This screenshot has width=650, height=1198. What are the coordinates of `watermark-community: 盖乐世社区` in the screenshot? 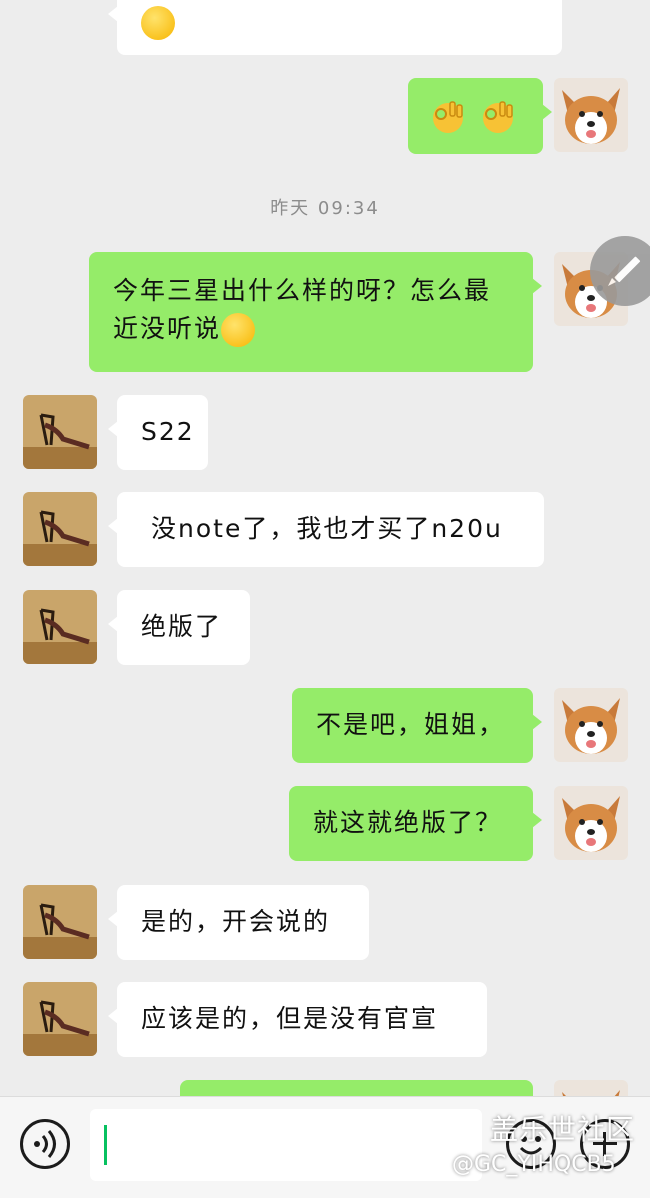 It's located at (563, 1129).